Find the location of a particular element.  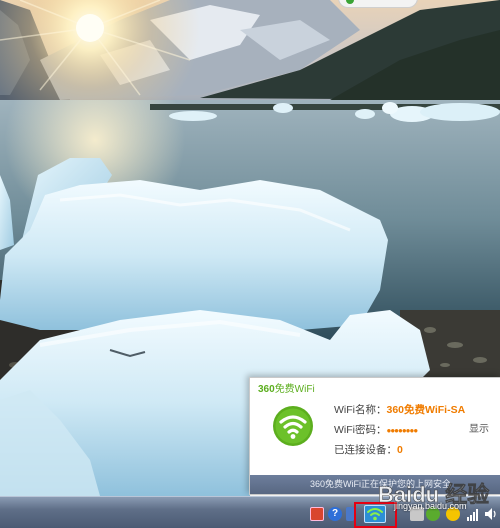

tray-shield-icon is located at coordinates (350, 514).